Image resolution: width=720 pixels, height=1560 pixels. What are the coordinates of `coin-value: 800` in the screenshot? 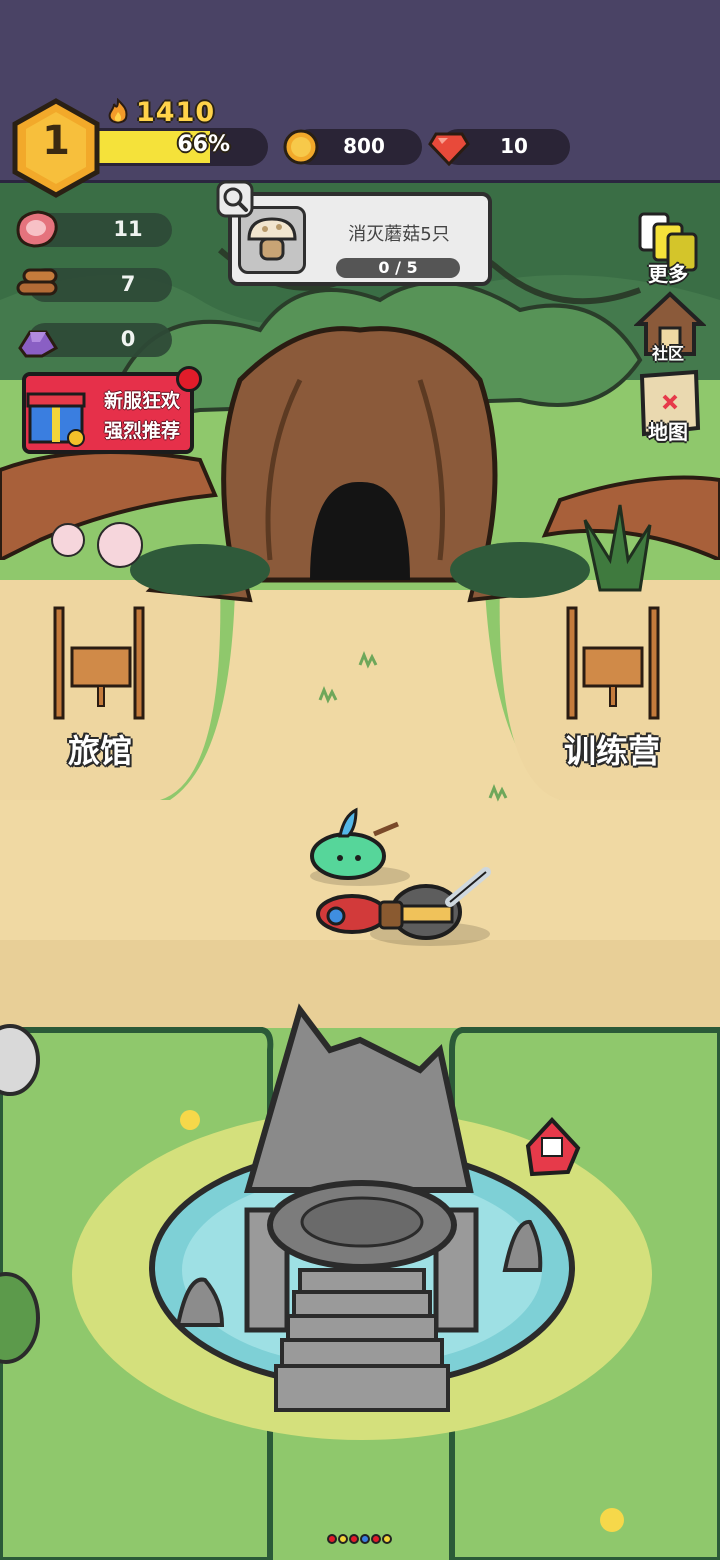 It's located at (364, 146).